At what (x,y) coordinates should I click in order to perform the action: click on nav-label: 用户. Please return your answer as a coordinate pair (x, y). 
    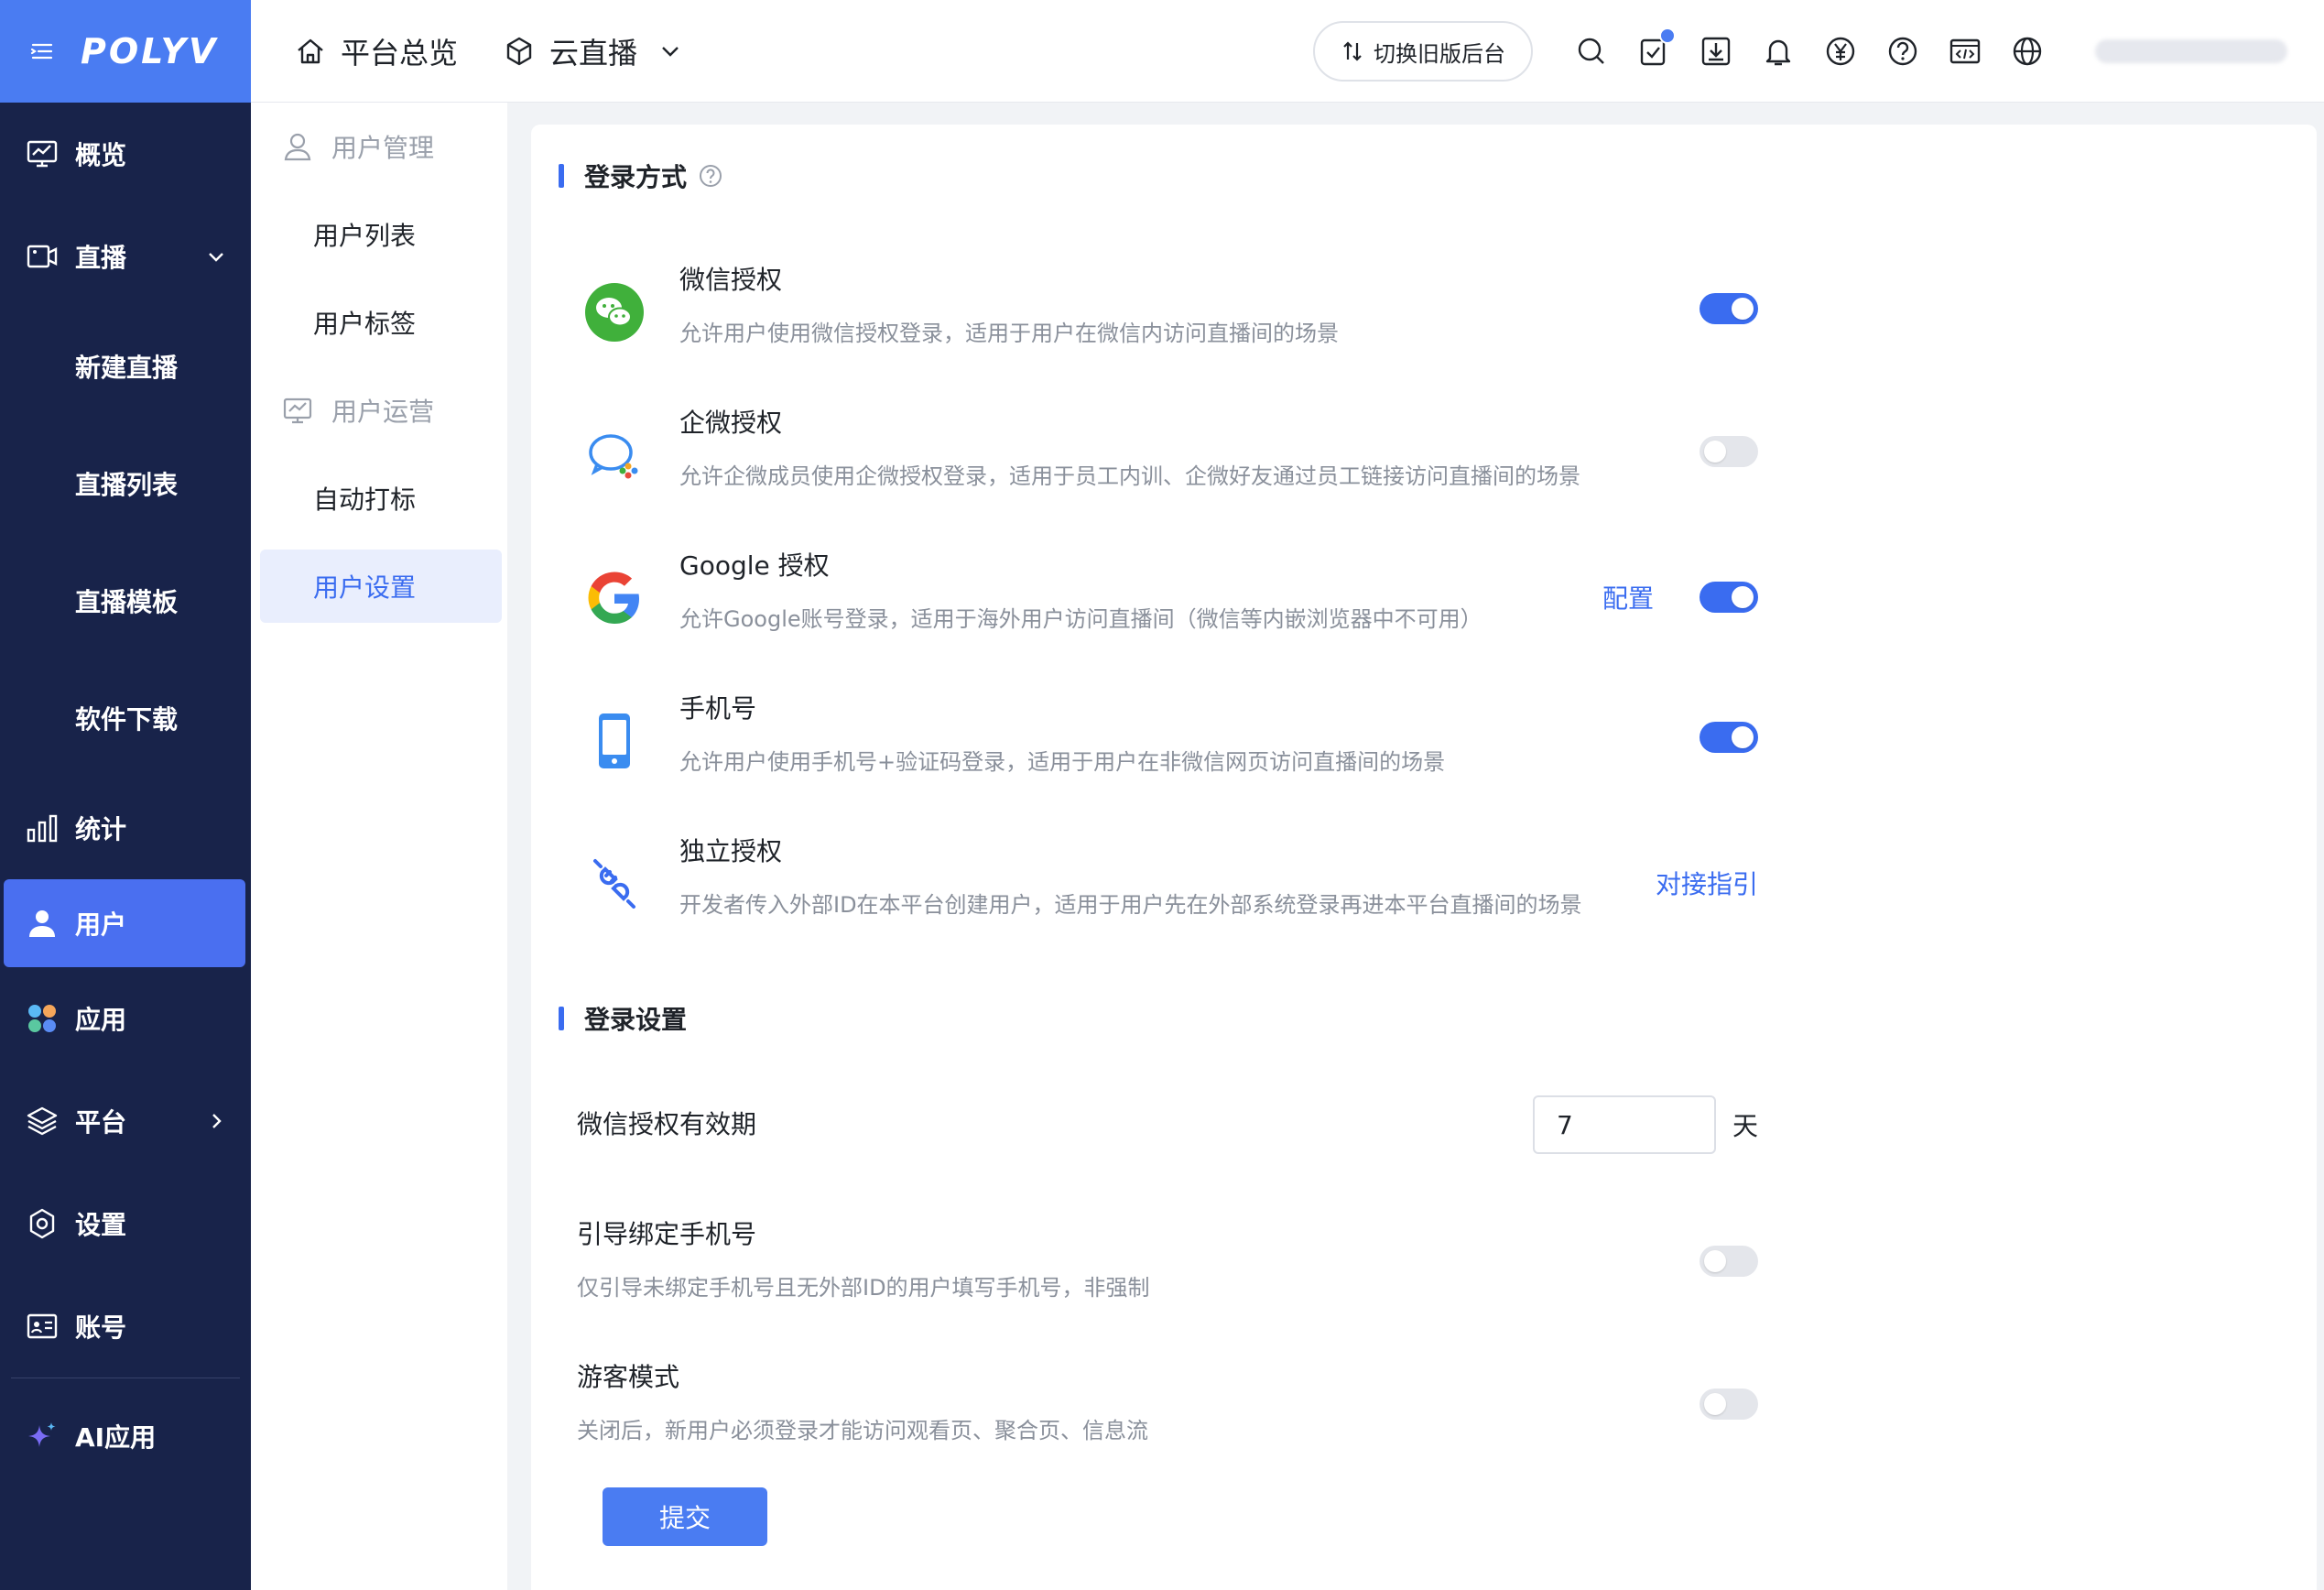
    Looking at the image, I should click on (101, 924).